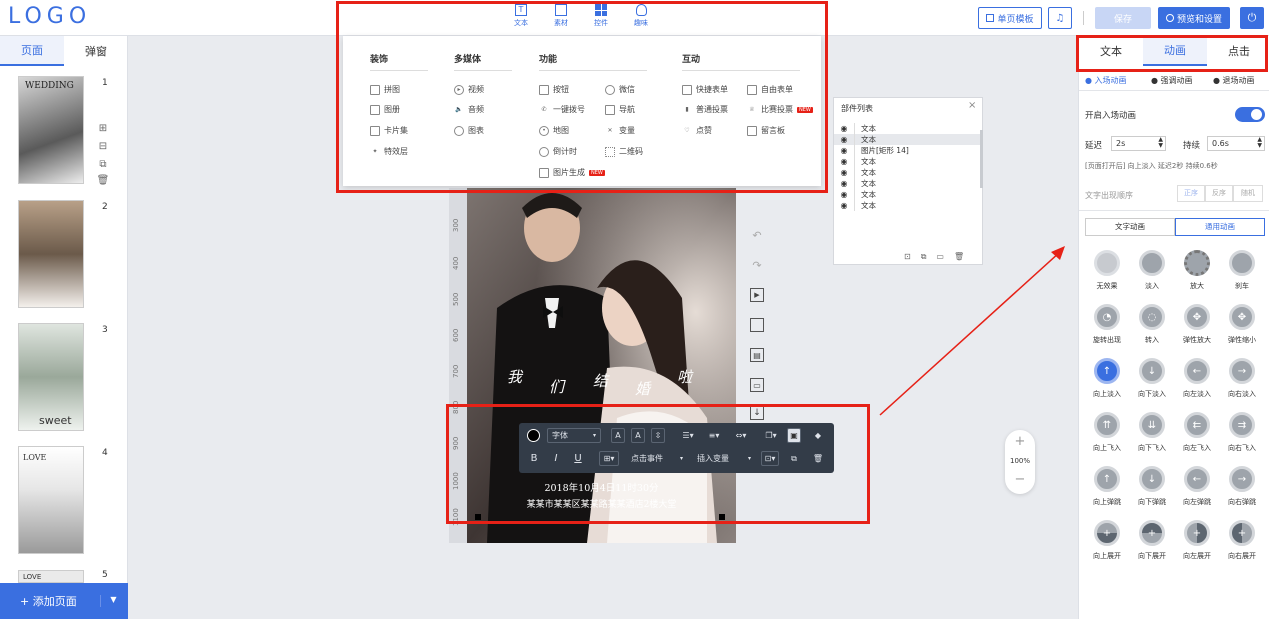  Describe the element at coordinates (1152, 540) in the screenshot. I see `anim-expand-down: + 向下展开` at that location.